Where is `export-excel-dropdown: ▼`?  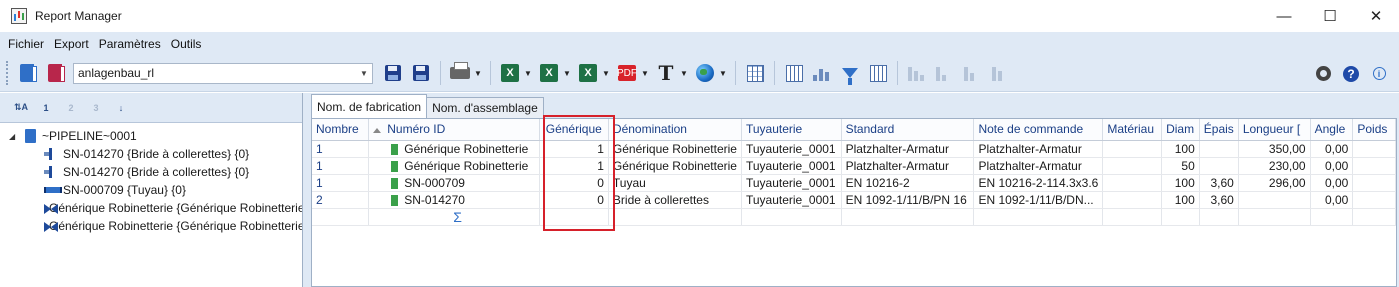
export-excel-dropdown: ▼ is located at coordinates (528, 73).